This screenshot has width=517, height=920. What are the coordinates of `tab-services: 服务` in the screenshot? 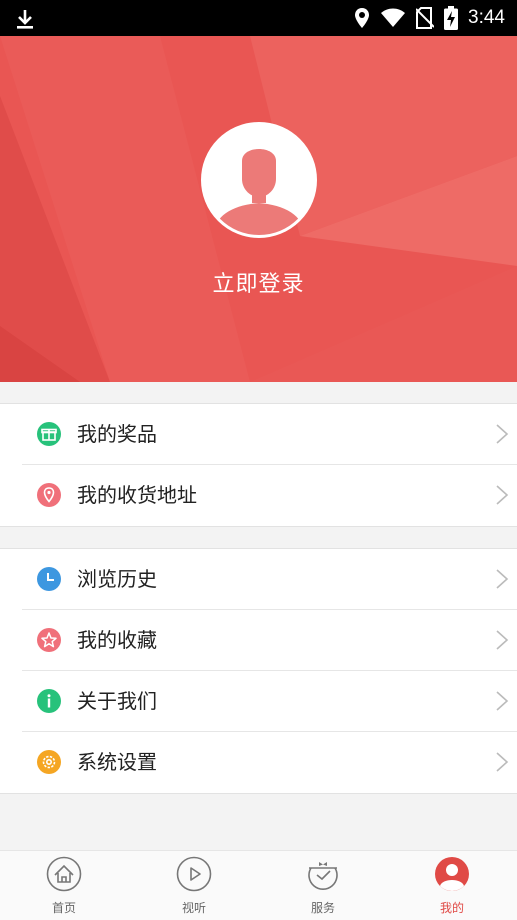 It's located at (323, 885).